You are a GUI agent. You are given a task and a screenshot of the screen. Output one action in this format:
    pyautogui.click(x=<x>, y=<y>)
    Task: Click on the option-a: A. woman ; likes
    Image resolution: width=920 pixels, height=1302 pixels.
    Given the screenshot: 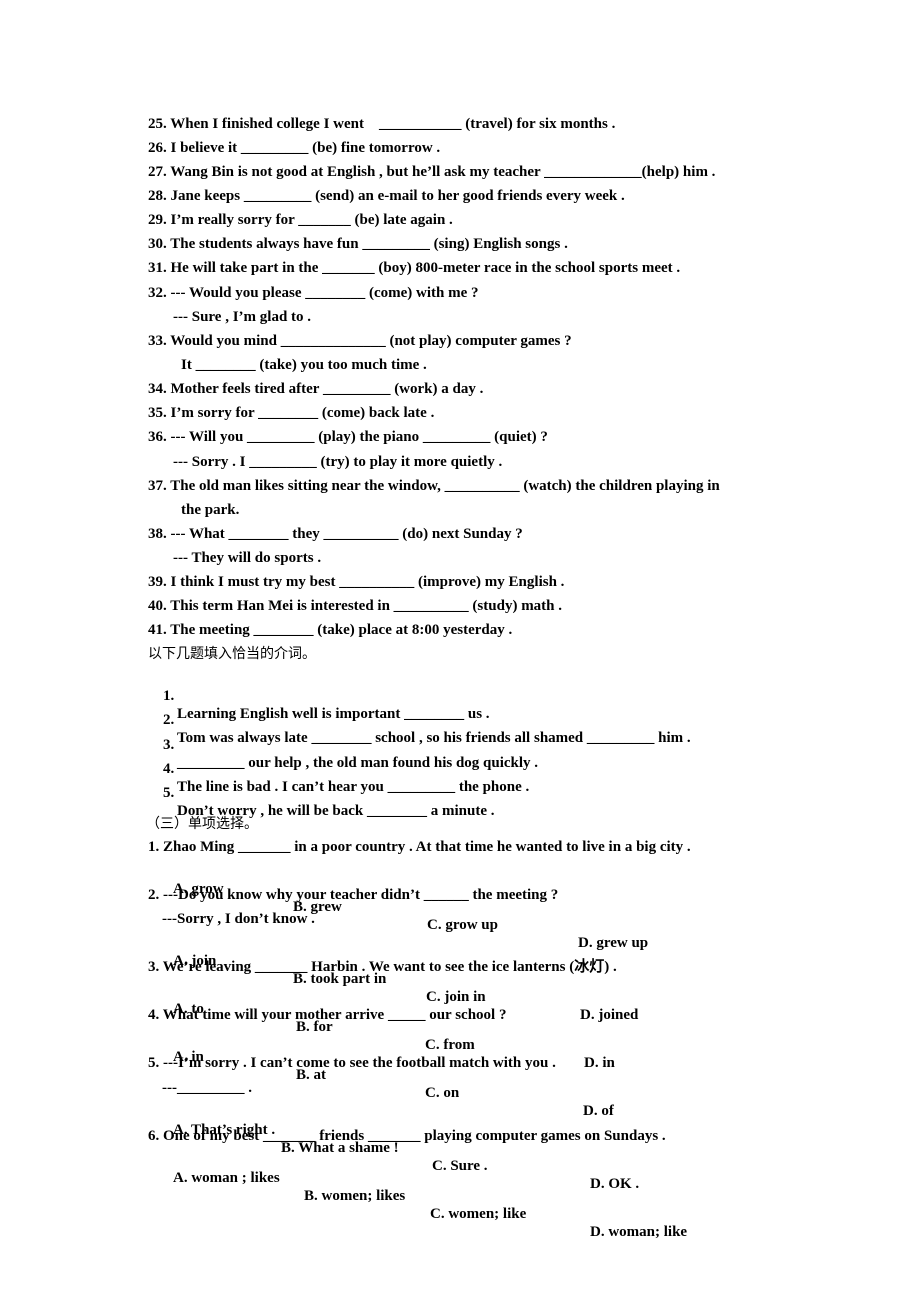 What is the action you would take?
    pyautogui.click(x=226, y=1178)
    